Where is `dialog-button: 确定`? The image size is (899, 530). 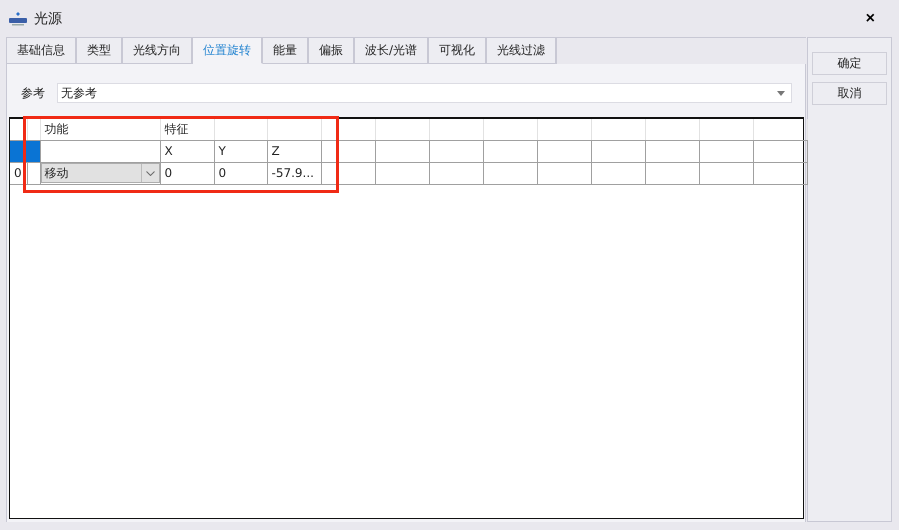
dialog-button: 确定 is located at coordinates (849, 63).